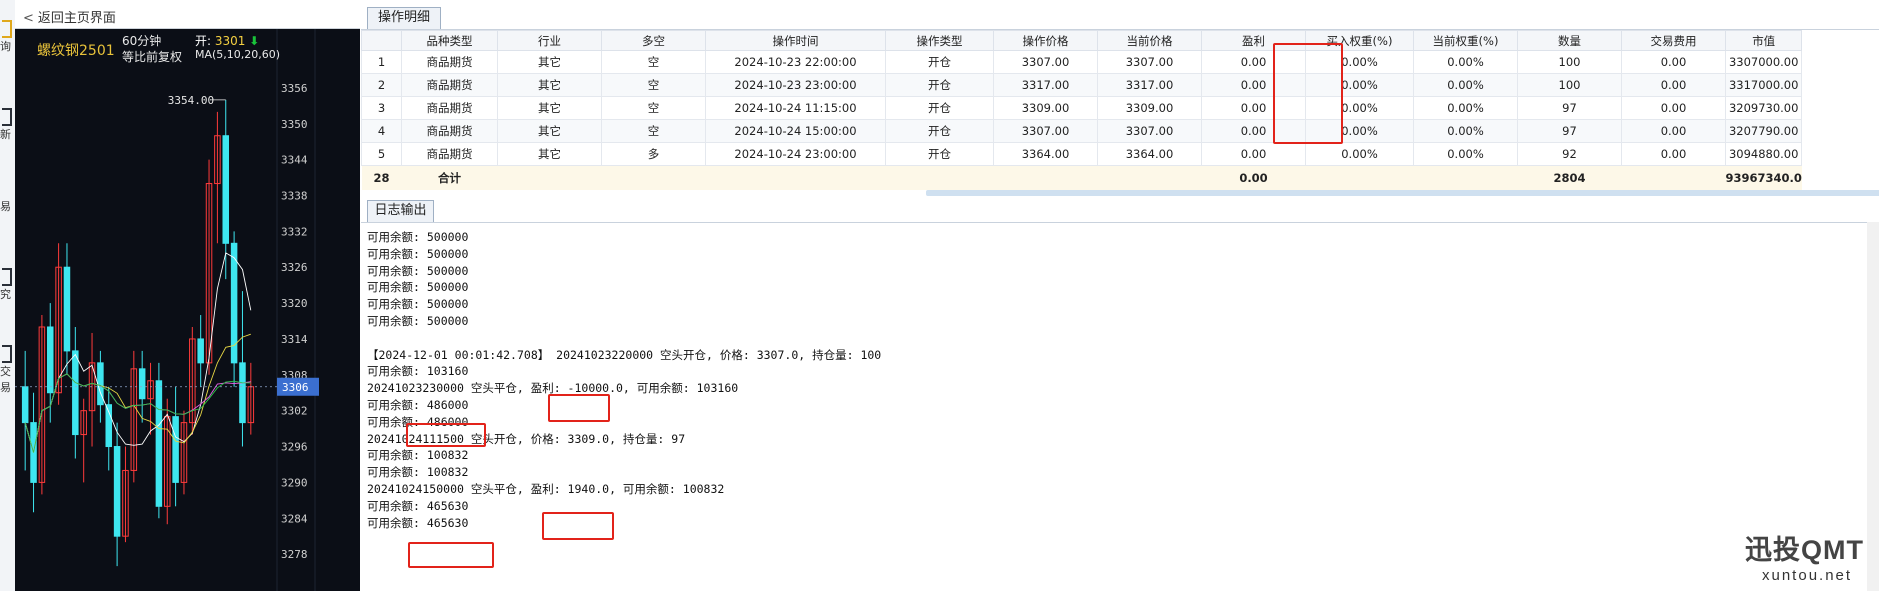 The height and width of the screenshot is (592, 1879). I want to click on log-line: 可用余额: 486000, so click(418, 405).